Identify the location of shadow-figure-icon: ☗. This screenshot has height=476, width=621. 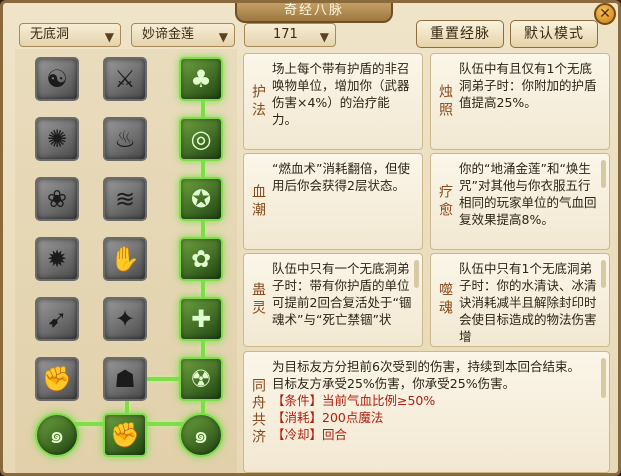
(125, 379).